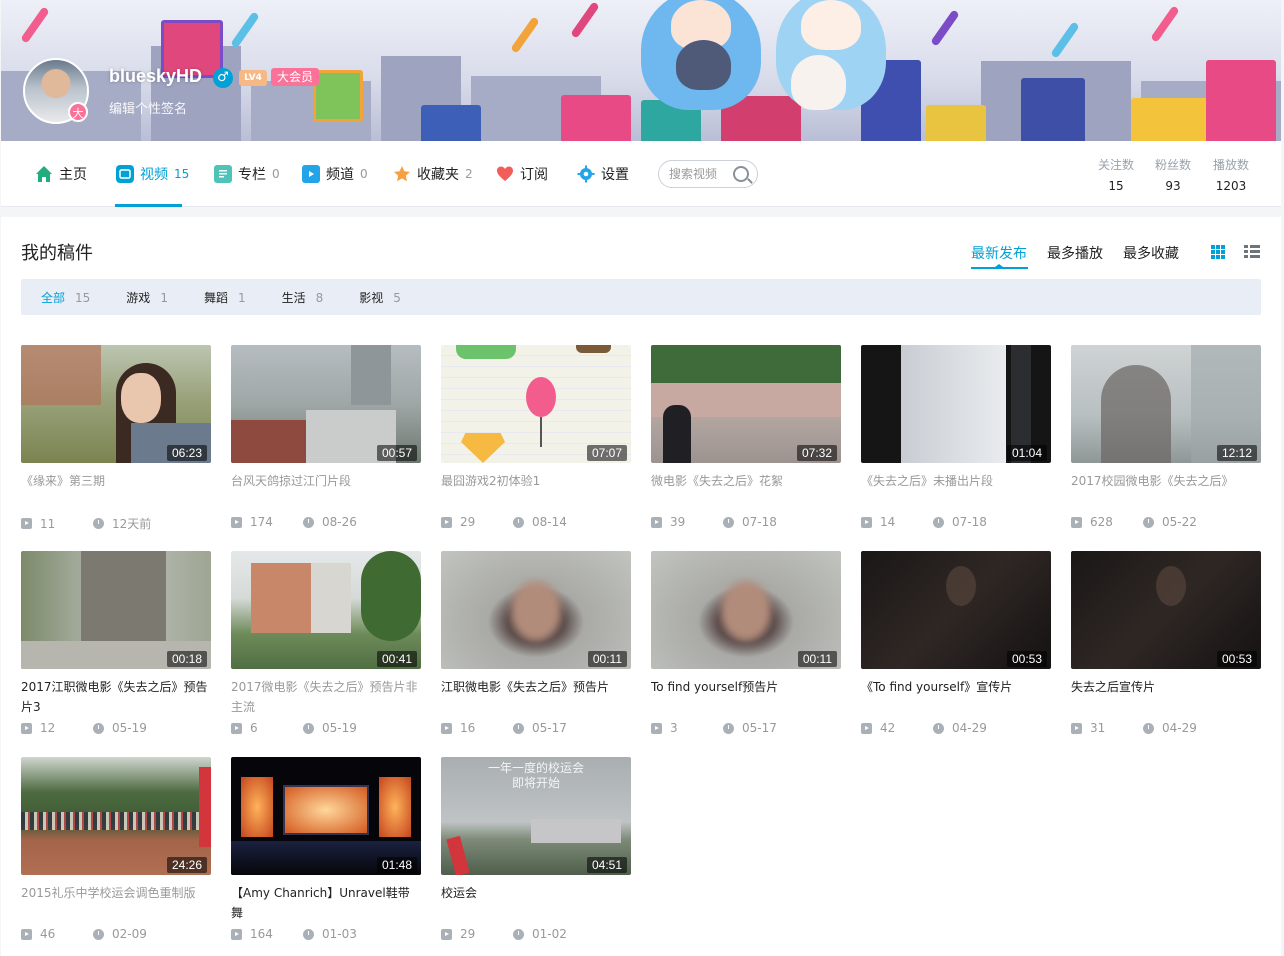  Describe the element at coordinates (536, 404) in the screenshot. I see `video-thumbnail: 07:07` at that location.